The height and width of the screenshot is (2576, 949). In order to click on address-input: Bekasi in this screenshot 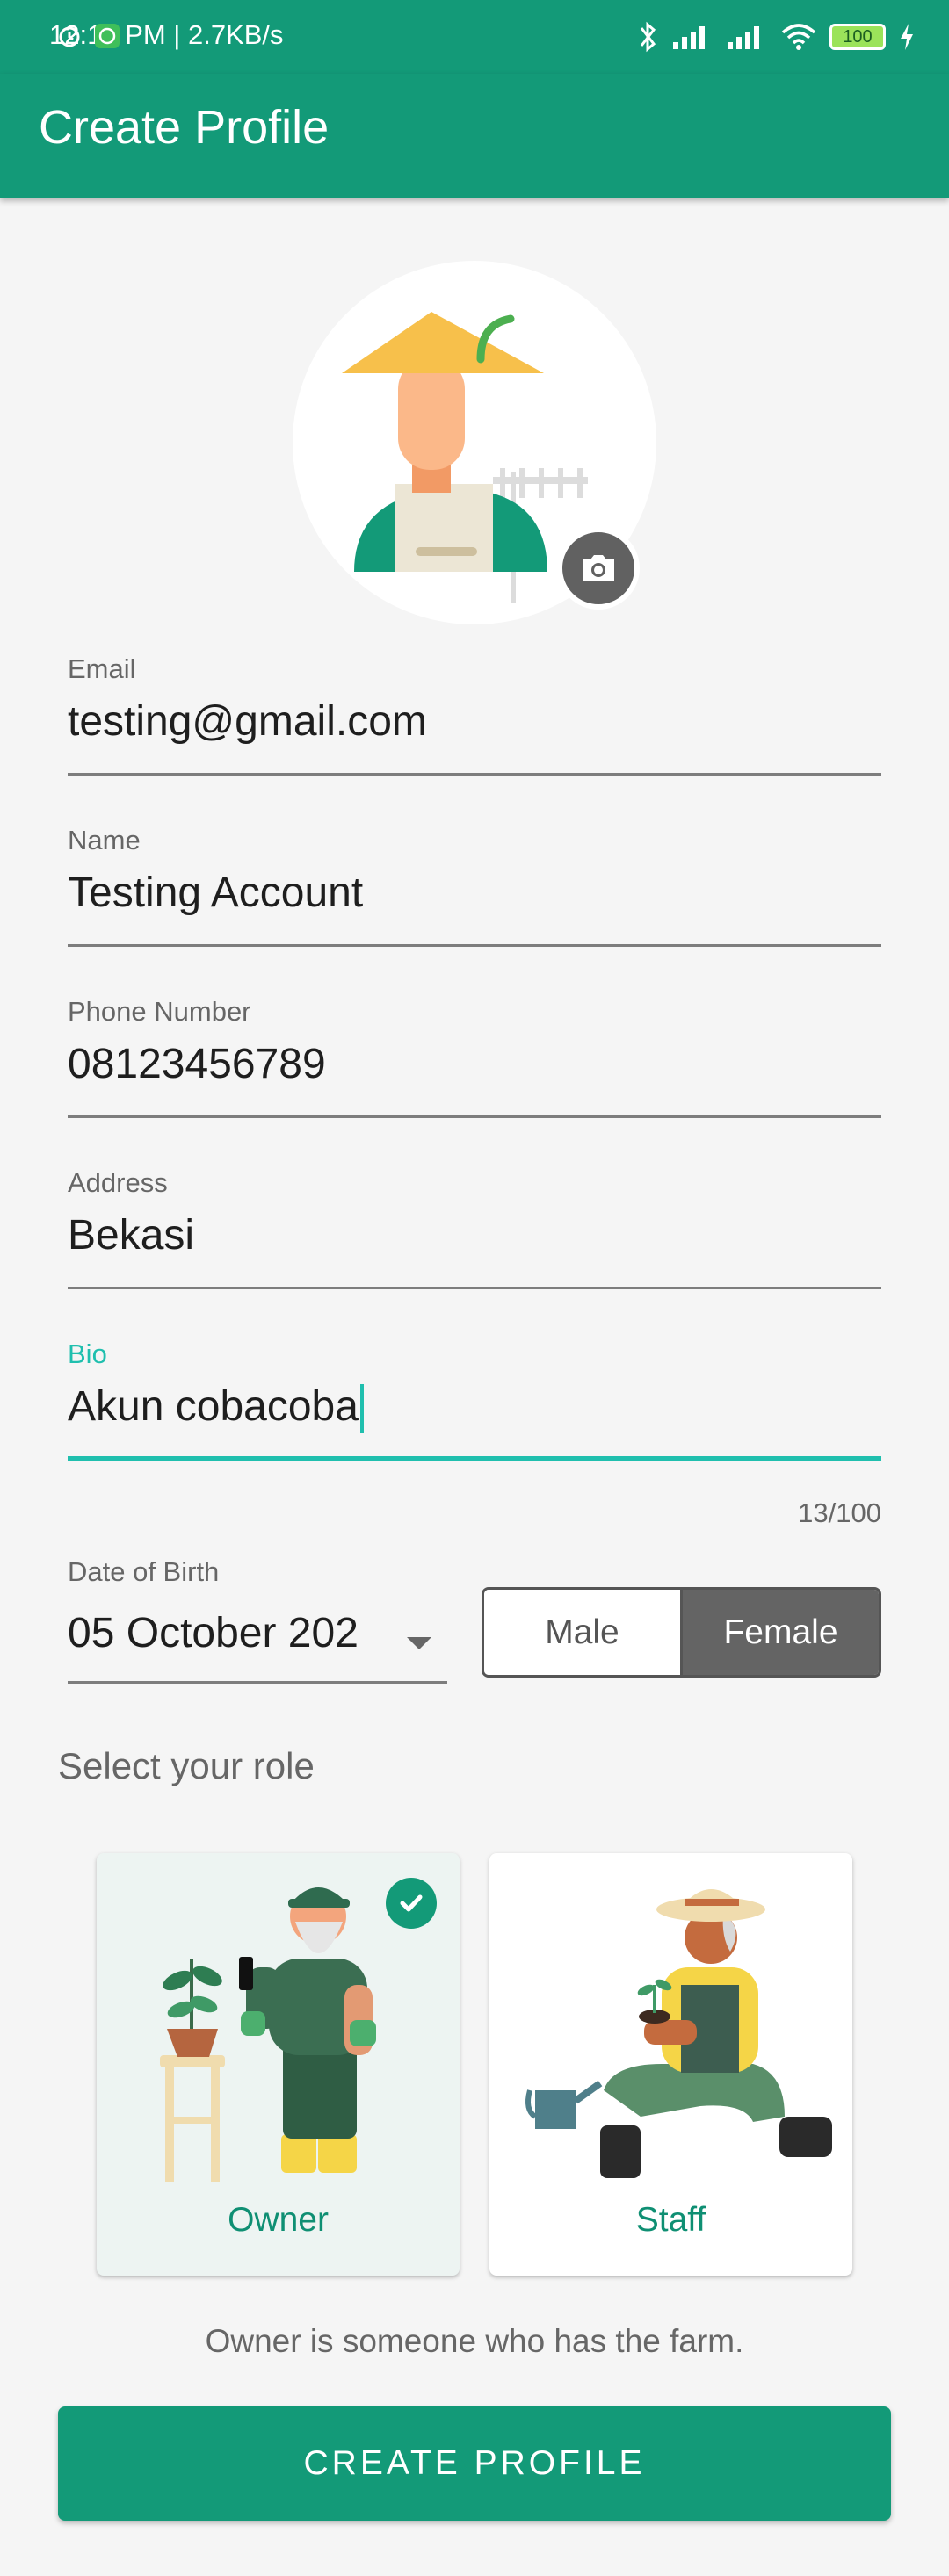, I will do `click(131, 1235)`.